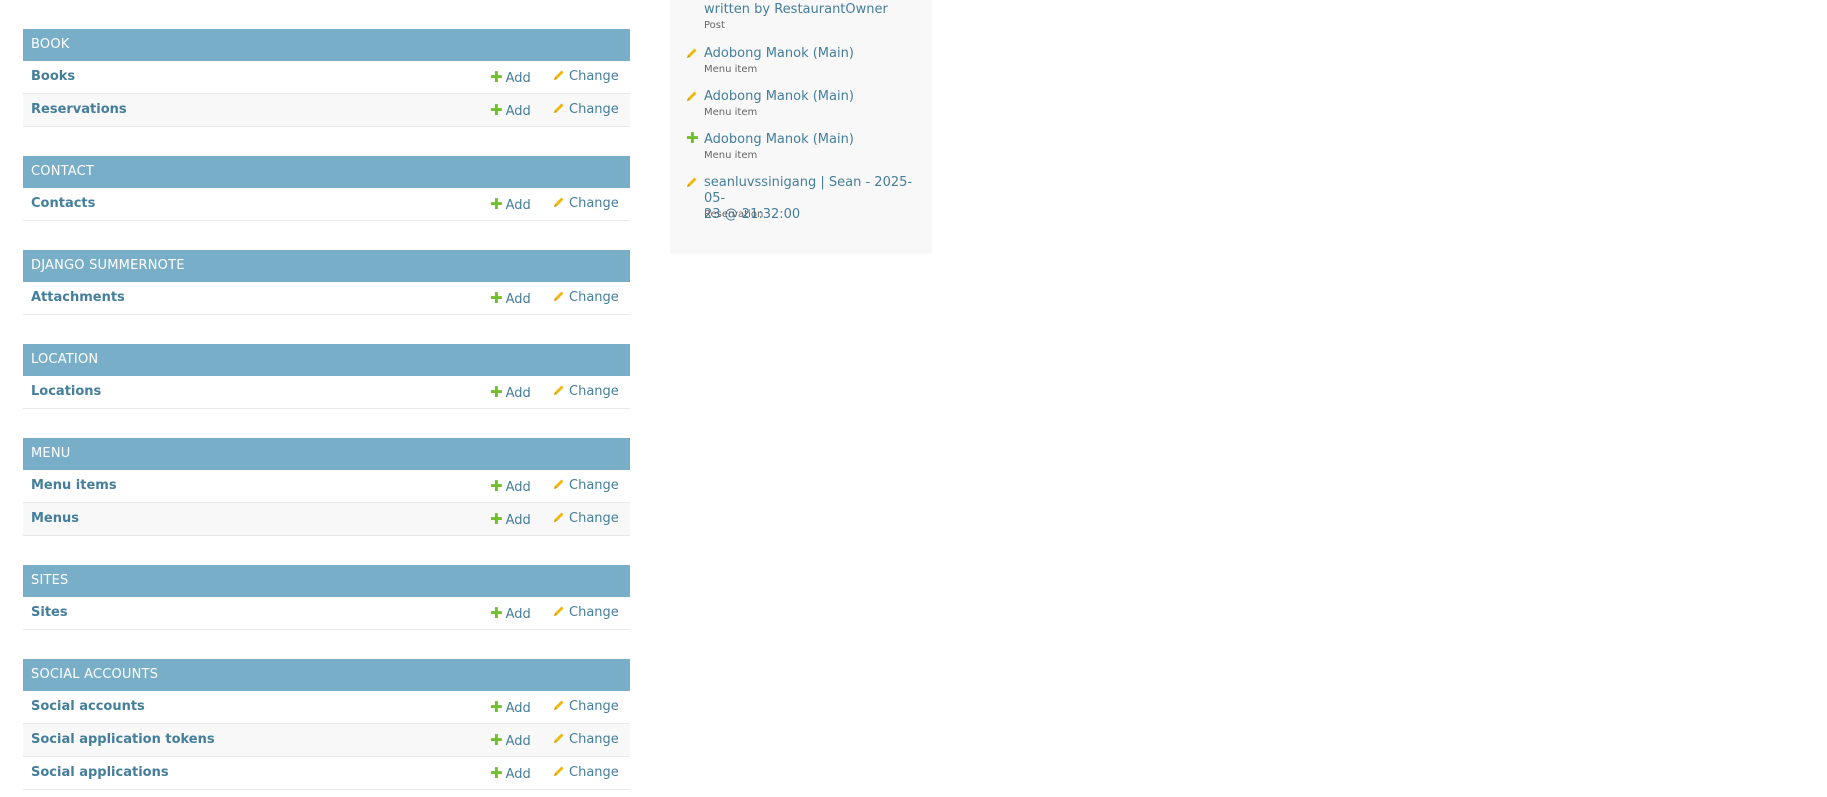 The height and width of the screenshot is (797, 1827). I want to click on module-caption: Social Accounts, so click(326, 675).